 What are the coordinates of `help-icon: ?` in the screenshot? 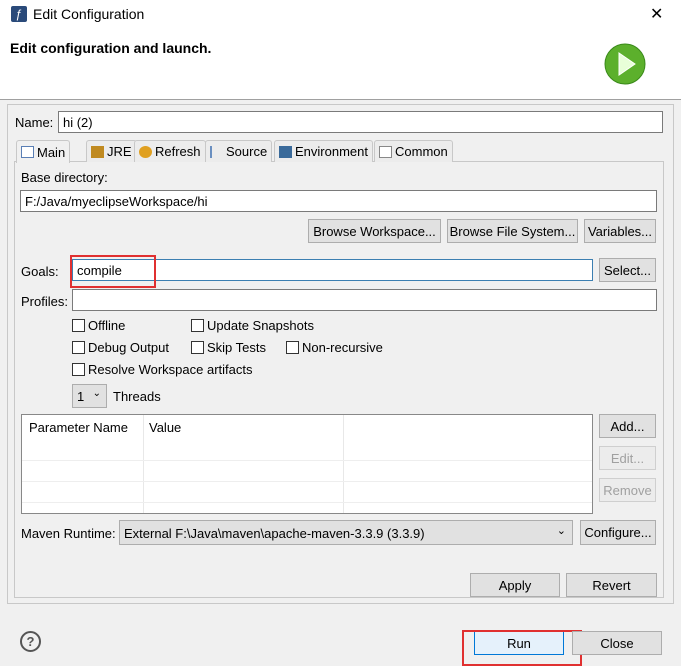 It's located at (30, 641).